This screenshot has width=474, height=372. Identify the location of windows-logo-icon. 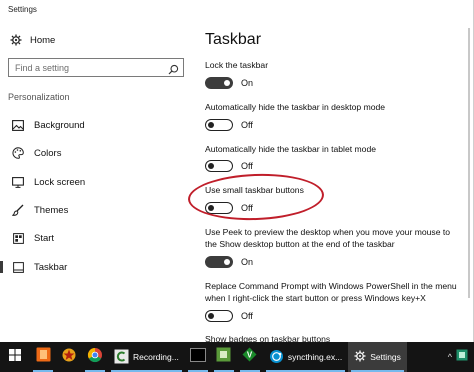
(15, 357).